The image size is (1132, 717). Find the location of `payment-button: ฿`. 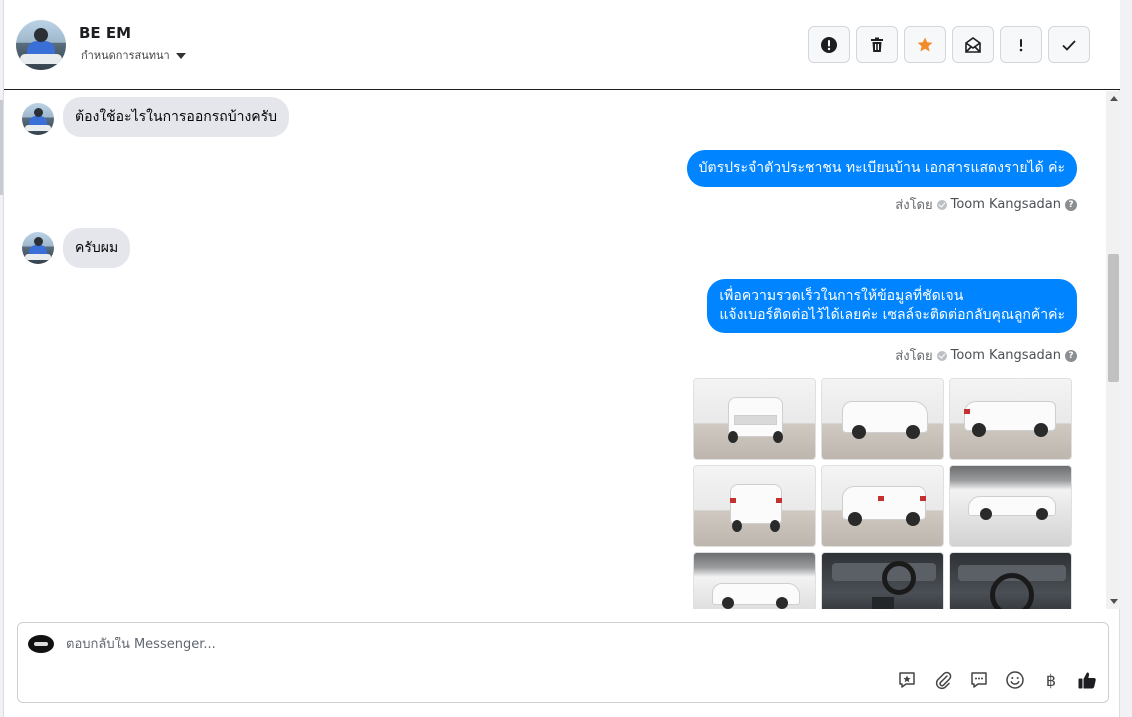

payment-button: ฿ is located at coordinates (1051, 680).